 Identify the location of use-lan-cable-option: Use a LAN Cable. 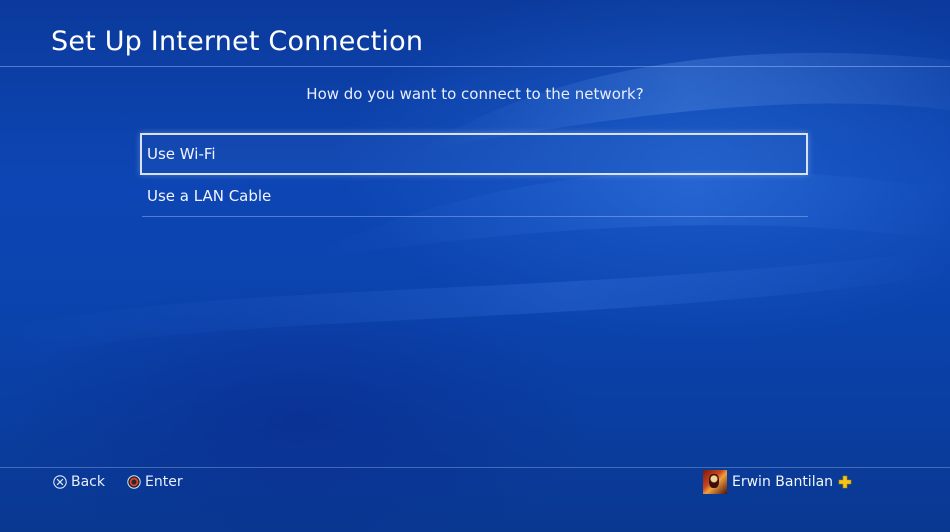
(475, 196).